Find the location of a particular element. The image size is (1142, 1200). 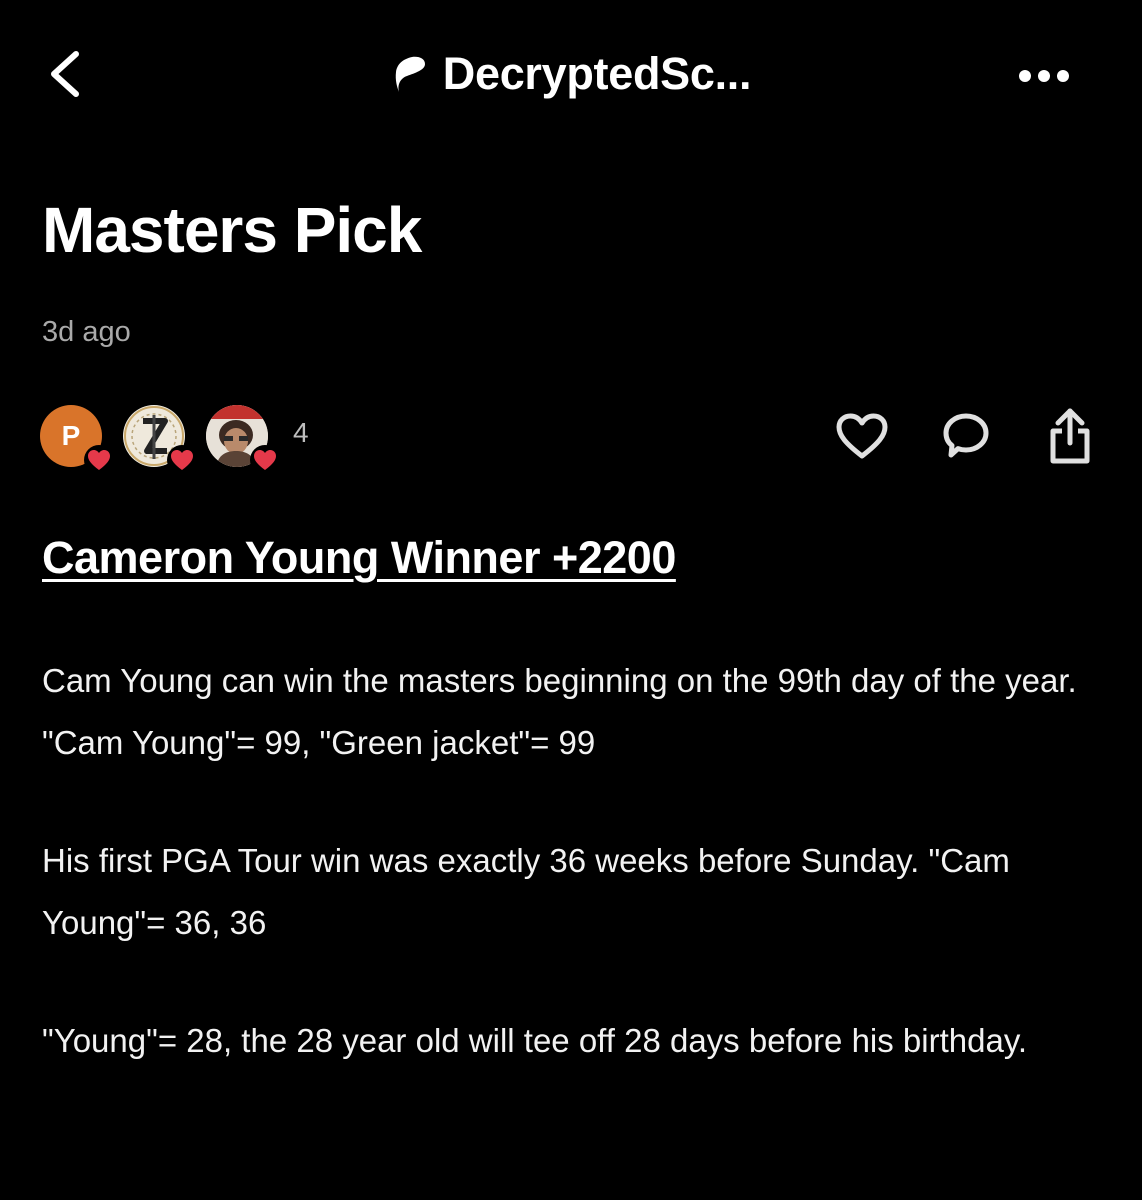

post-title: Masters Pick is located at coordinates (232, 230).